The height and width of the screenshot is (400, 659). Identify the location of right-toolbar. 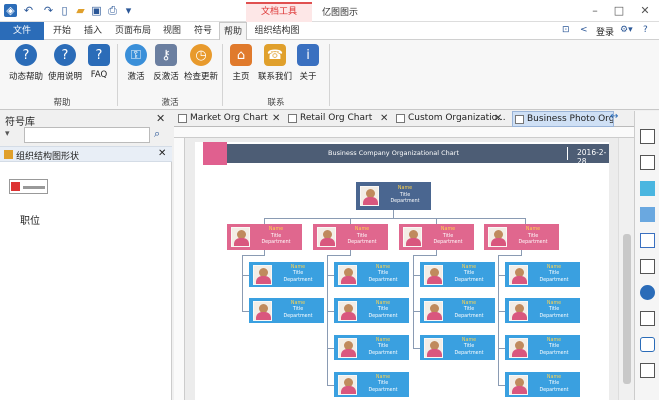
(646, 255).